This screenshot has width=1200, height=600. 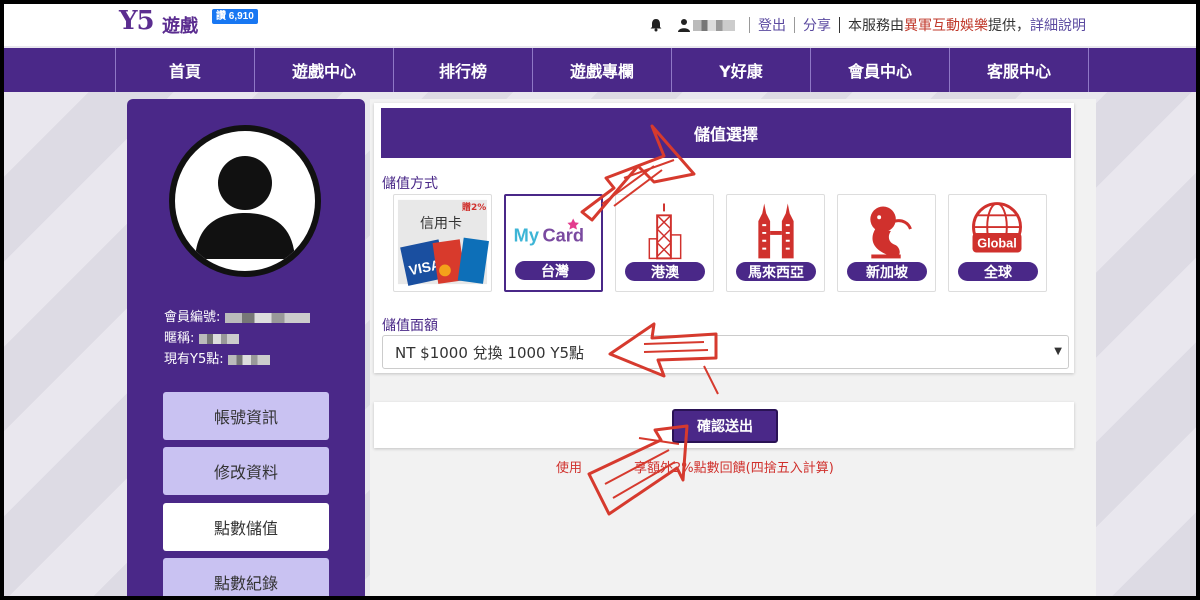 I want to click on svg-text: My, so click(x=527, y=235).